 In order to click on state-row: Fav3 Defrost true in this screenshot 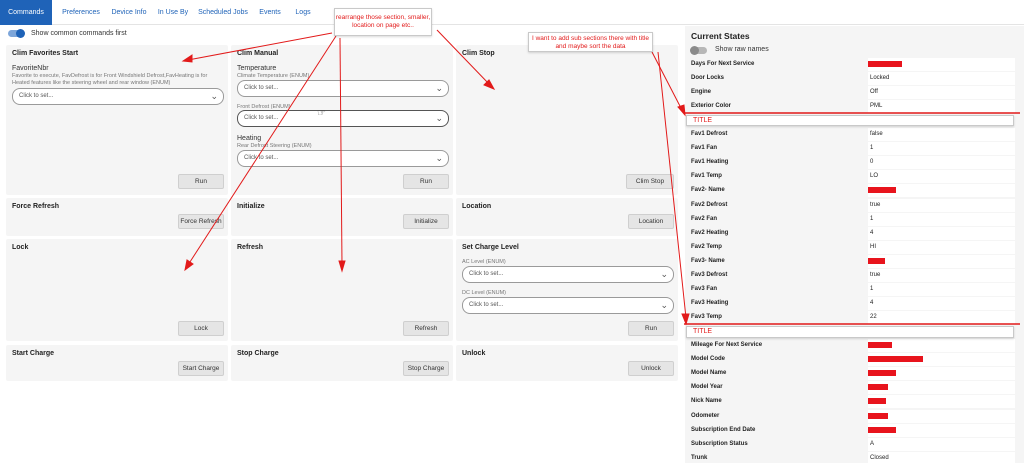, I will do `click(854, 276)`.